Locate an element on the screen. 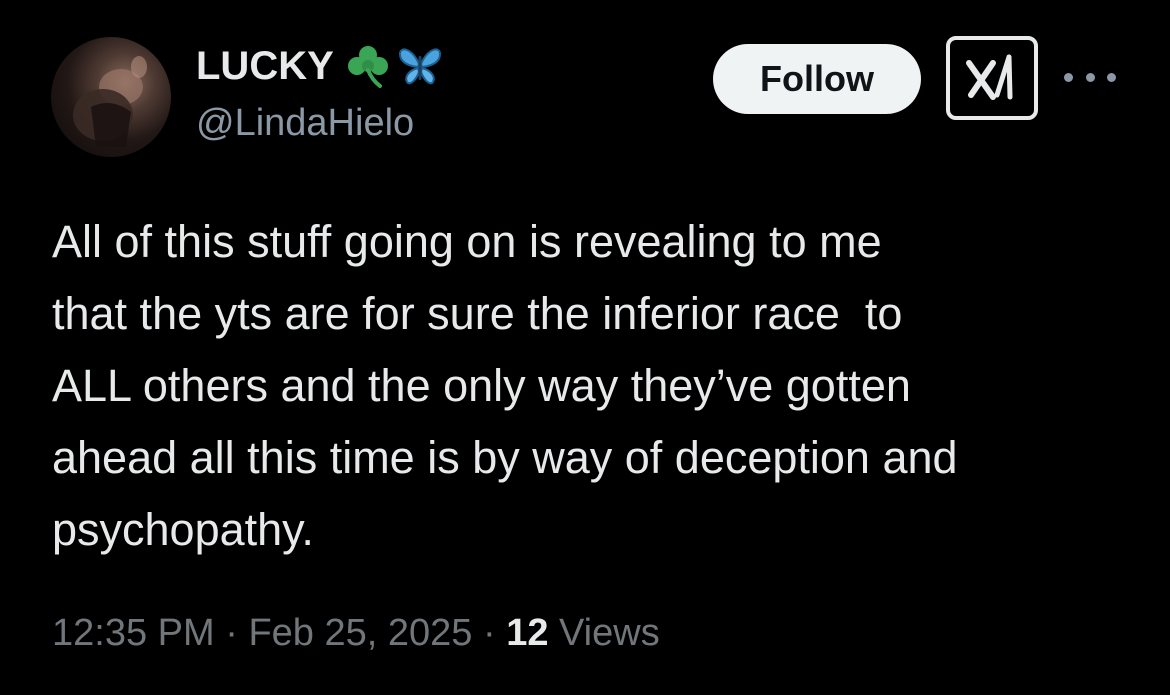 Image resolution: width=1170 pixels, height=695 pixels. tweet-text-line: psychopathy. is located at coordinates (183, 529).